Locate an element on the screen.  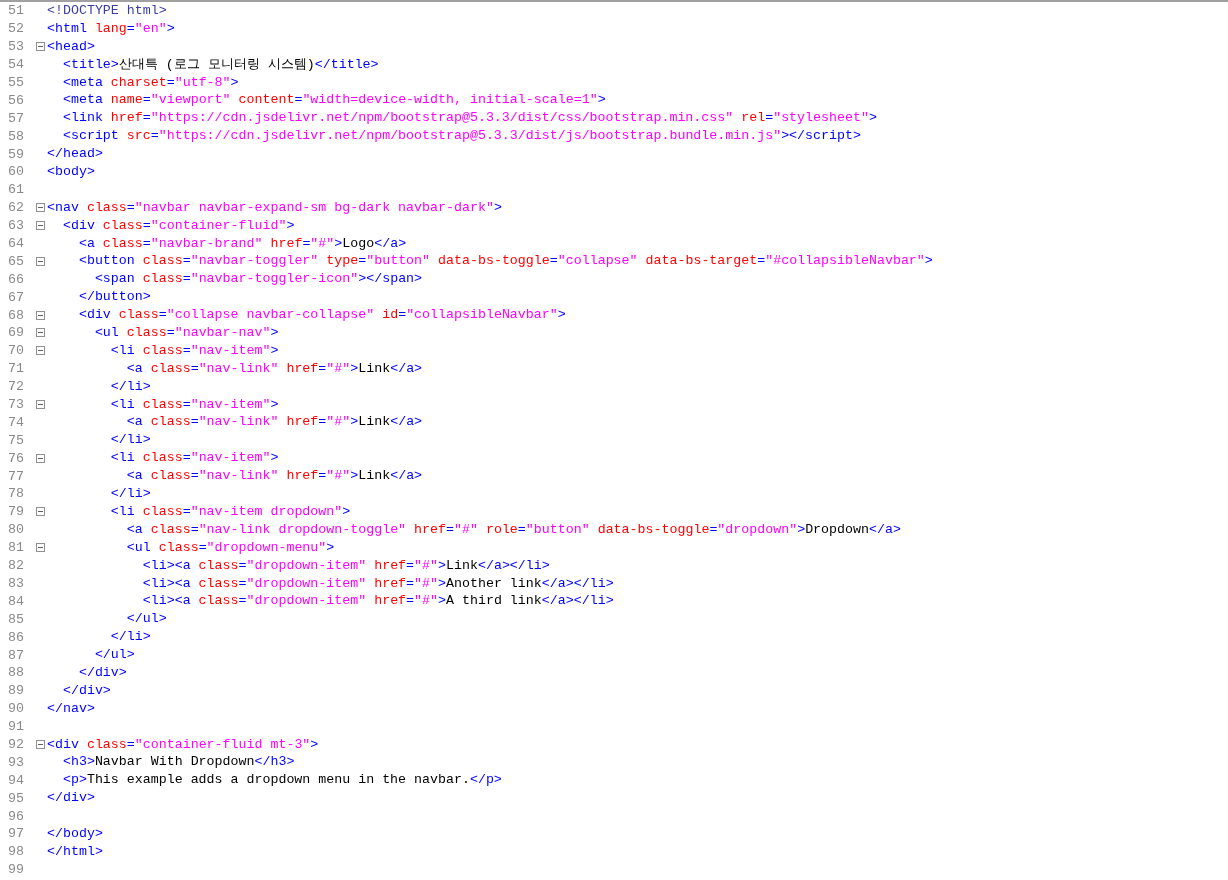
line-number: 63 is located at coordinates (16, 226).